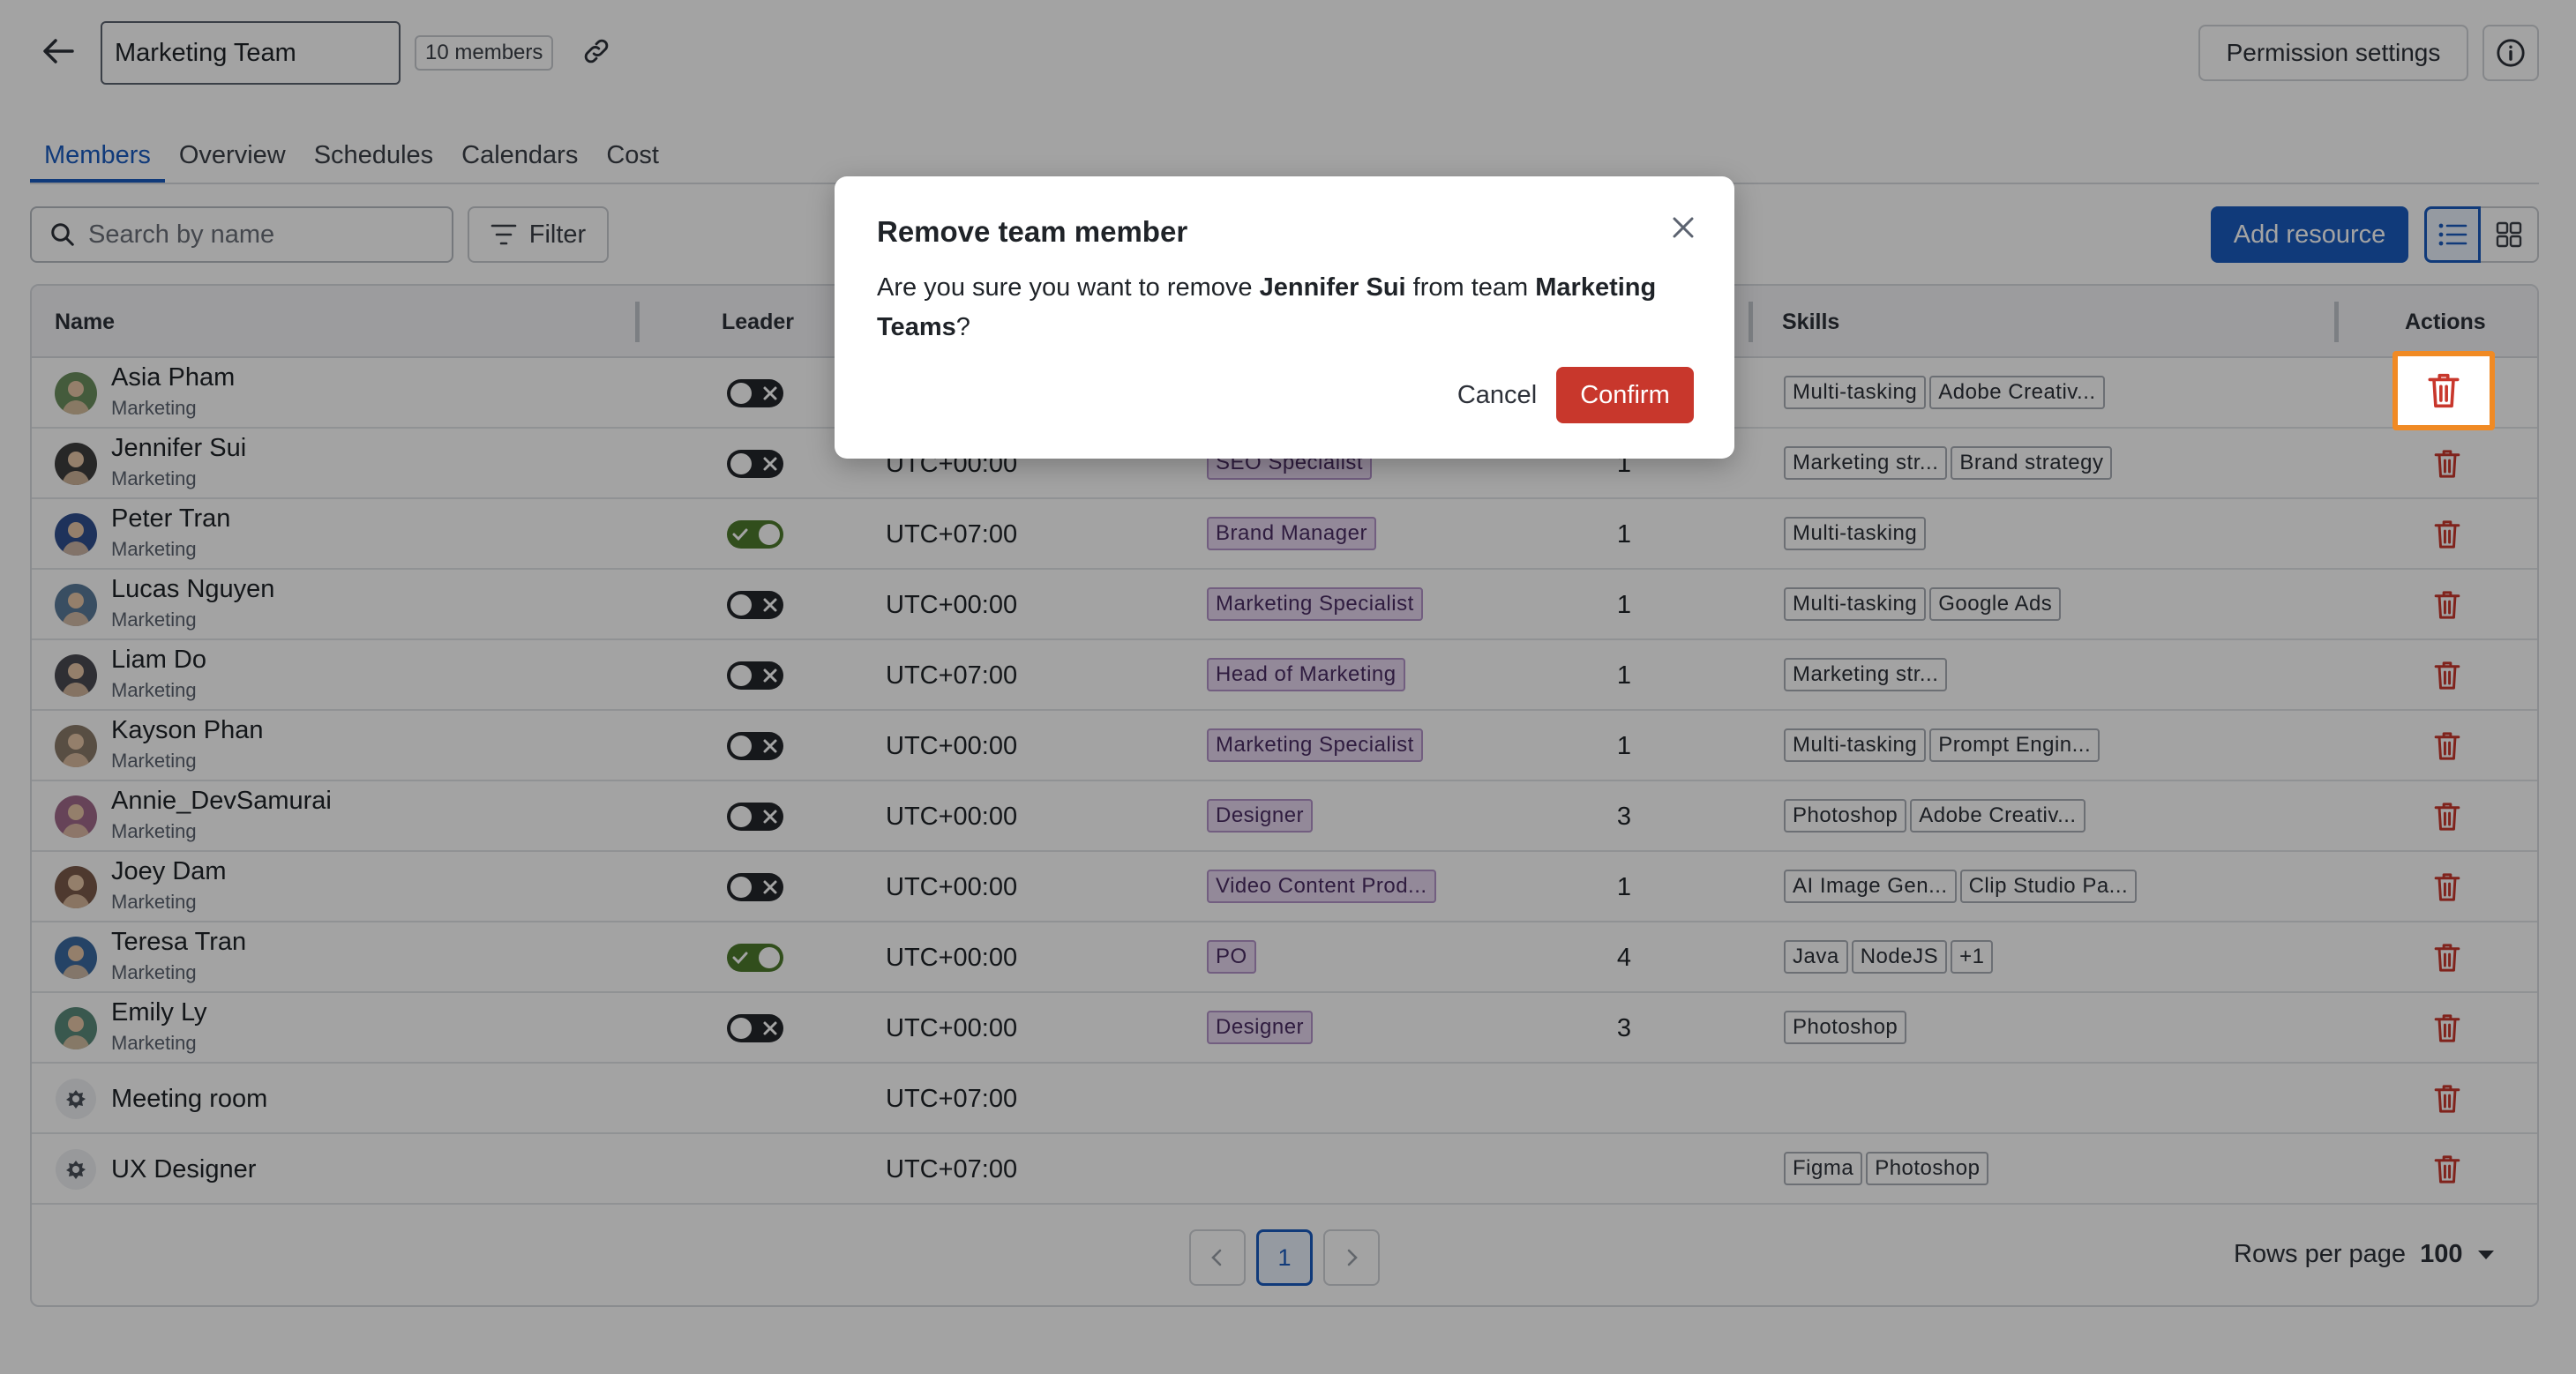 This screenshot has height=1374, width=2576. I want to click on dialog-member-name: Jennifer Sui, so click(1333, 287).